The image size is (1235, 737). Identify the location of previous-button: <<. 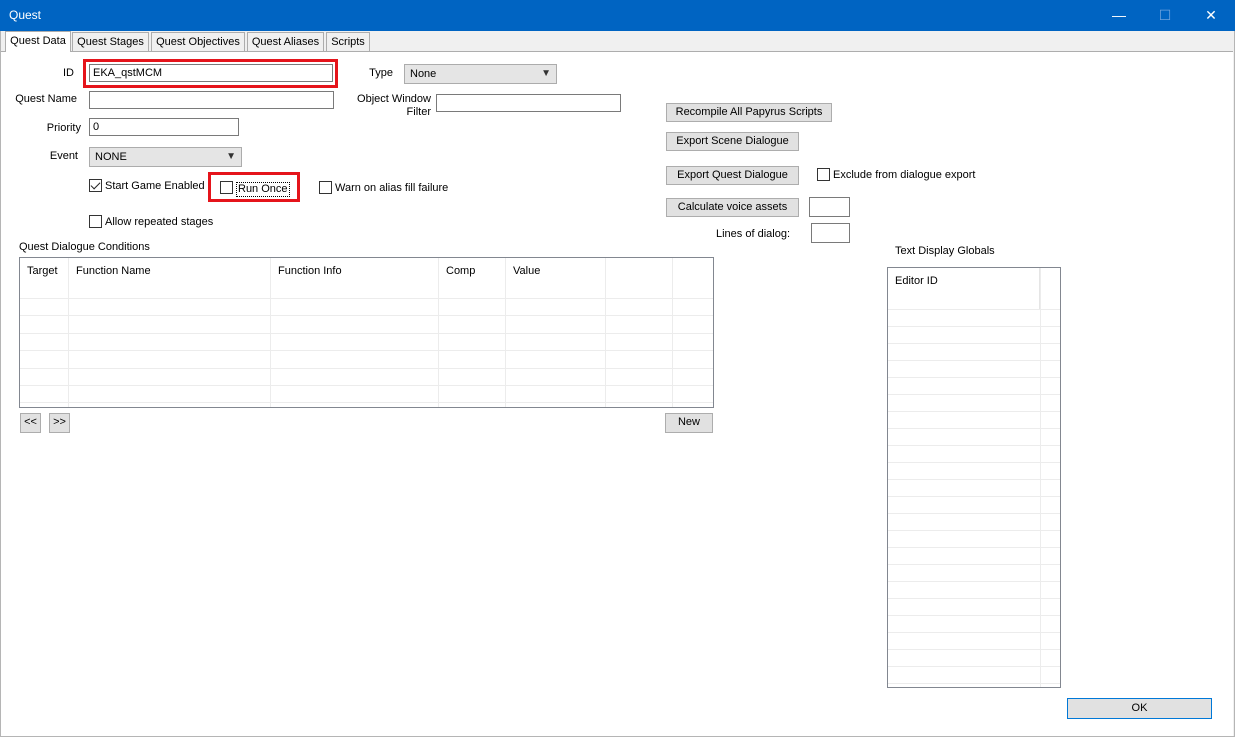
(30, 423).